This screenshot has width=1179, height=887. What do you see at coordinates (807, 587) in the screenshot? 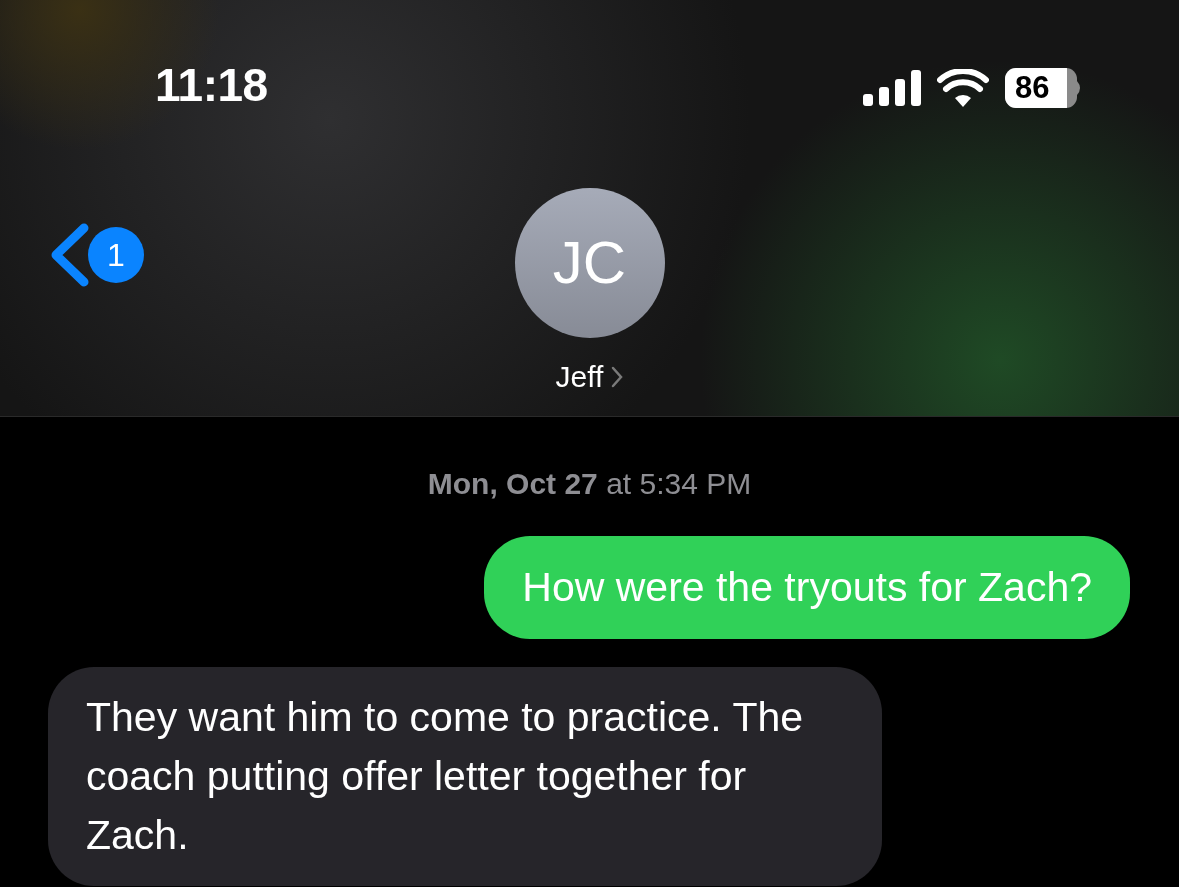
I see `sent-message: How were the tryouts for Zach?` at bounding box center [807, 587].